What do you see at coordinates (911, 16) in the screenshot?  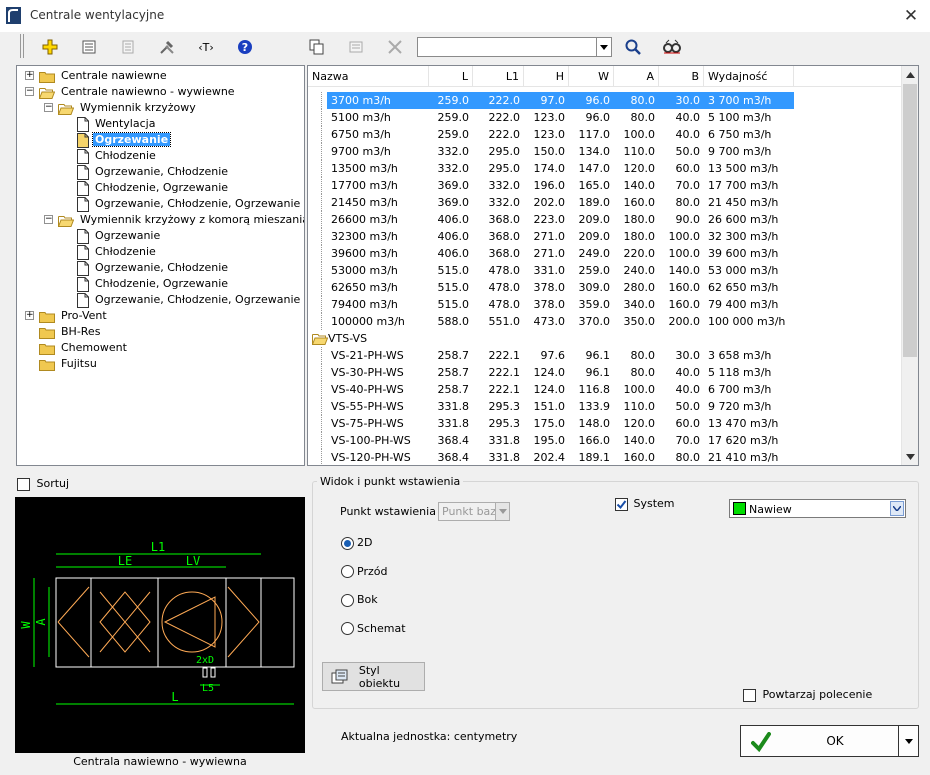 I see `close-button: ✕` at bounding box center [911, 16].